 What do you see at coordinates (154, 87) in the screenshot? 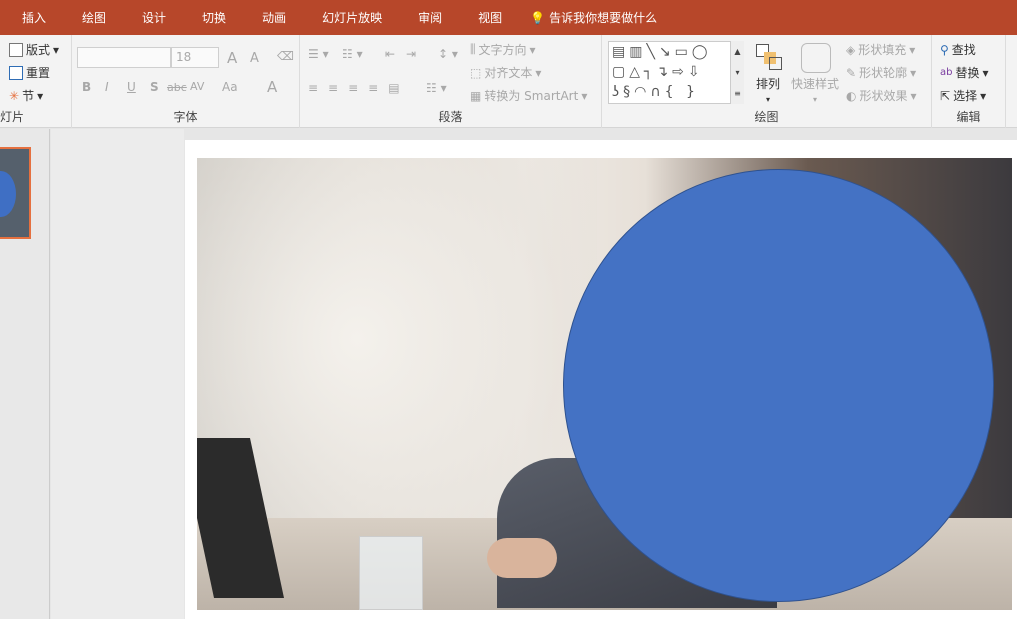
I see `shadow-button: S` at bounding box center [154, 87].